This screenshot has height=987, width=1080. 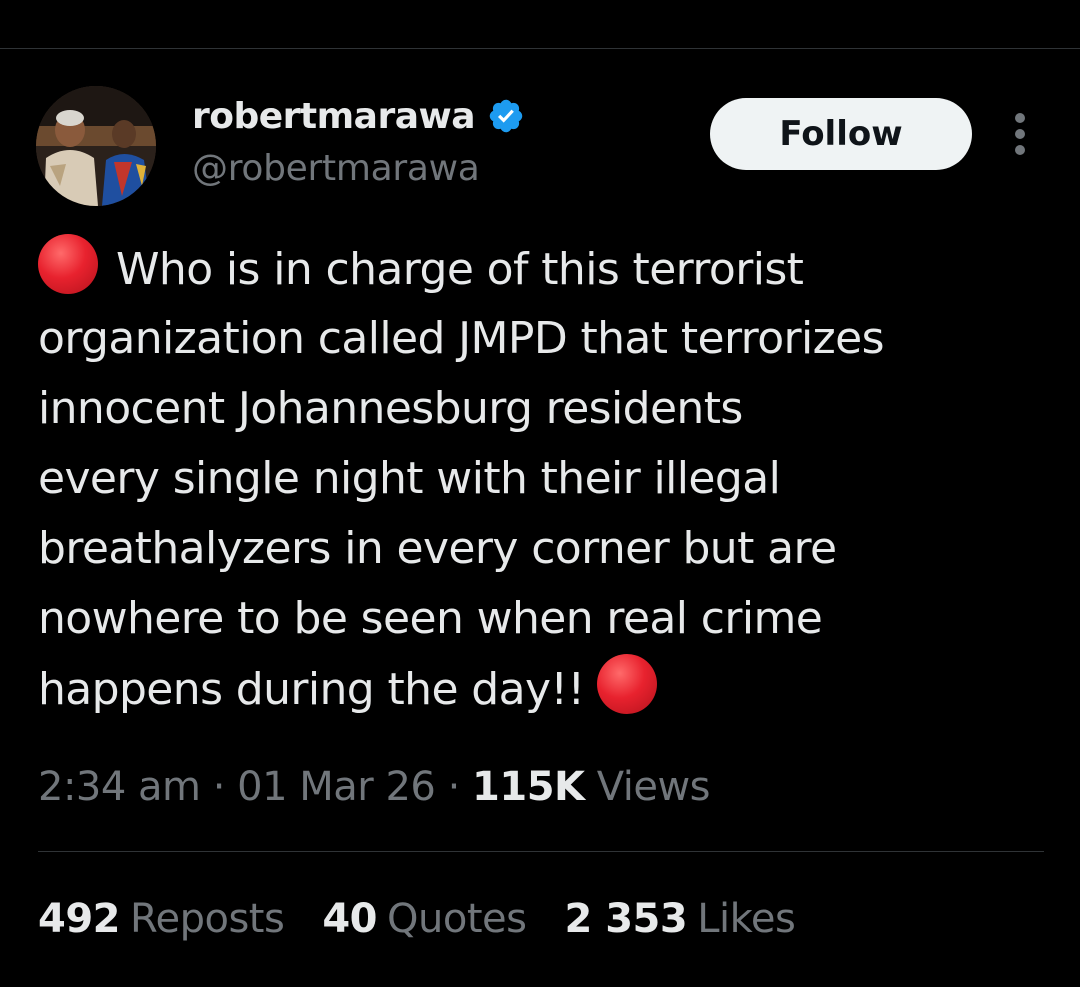 I want to click on author-handle: @robertmarawa, so click(x=336, y=168).